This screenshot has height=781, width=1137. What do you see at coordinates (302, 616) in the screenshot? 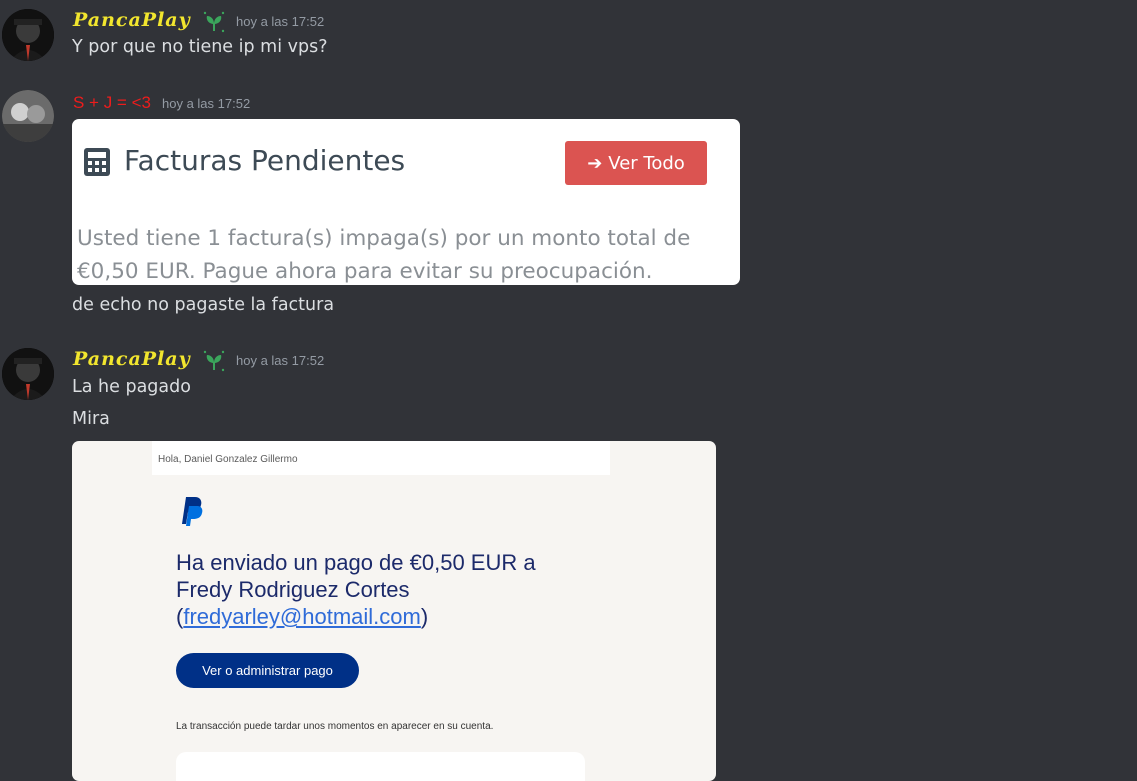
I see `recipient-email-link: fredyarley@hotmail.com` at bounding box center [302, 616].